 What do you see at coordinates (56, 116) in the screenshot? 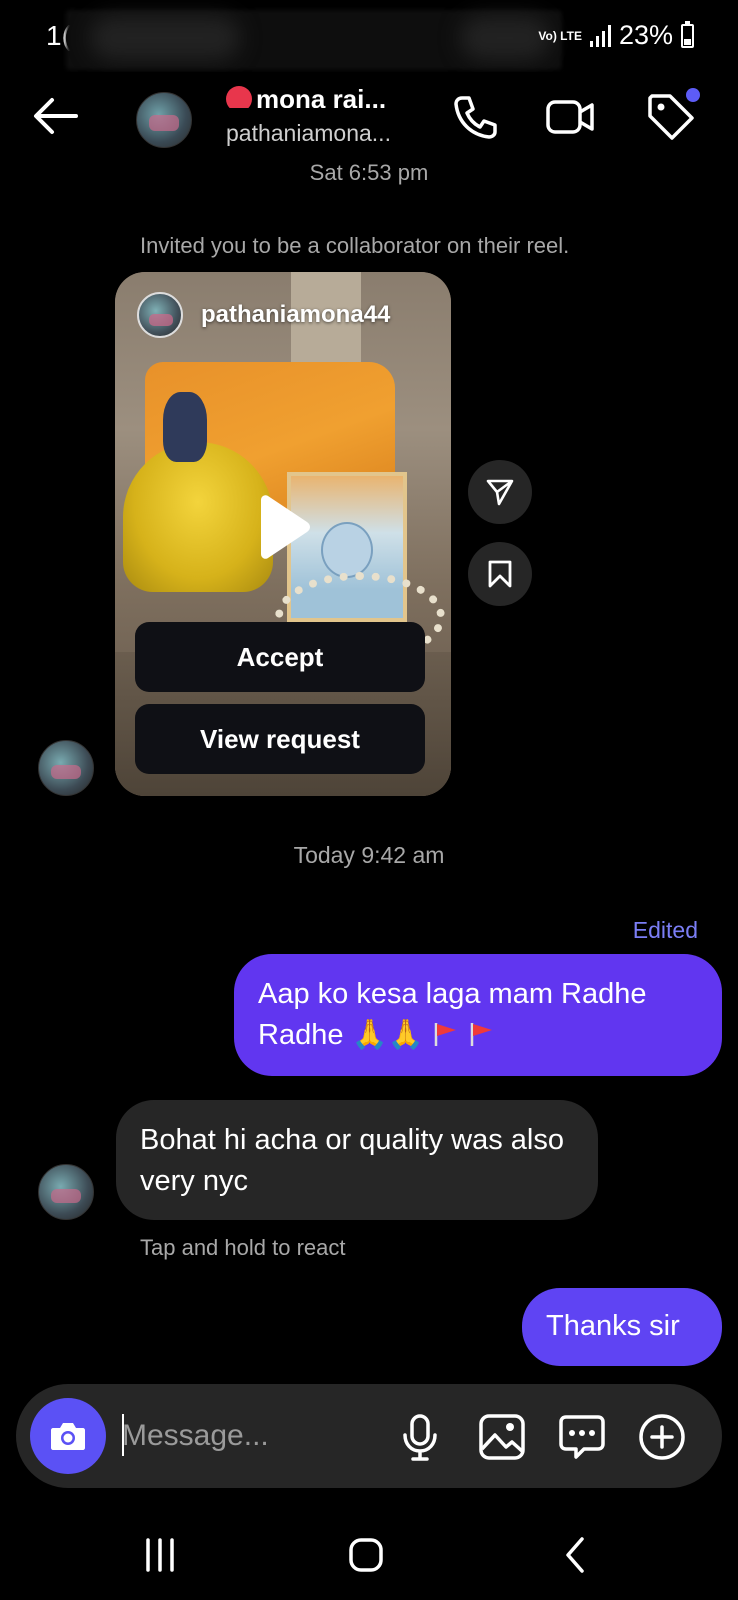
I see `arrow-left-icon` at bounding box center [56, 116].